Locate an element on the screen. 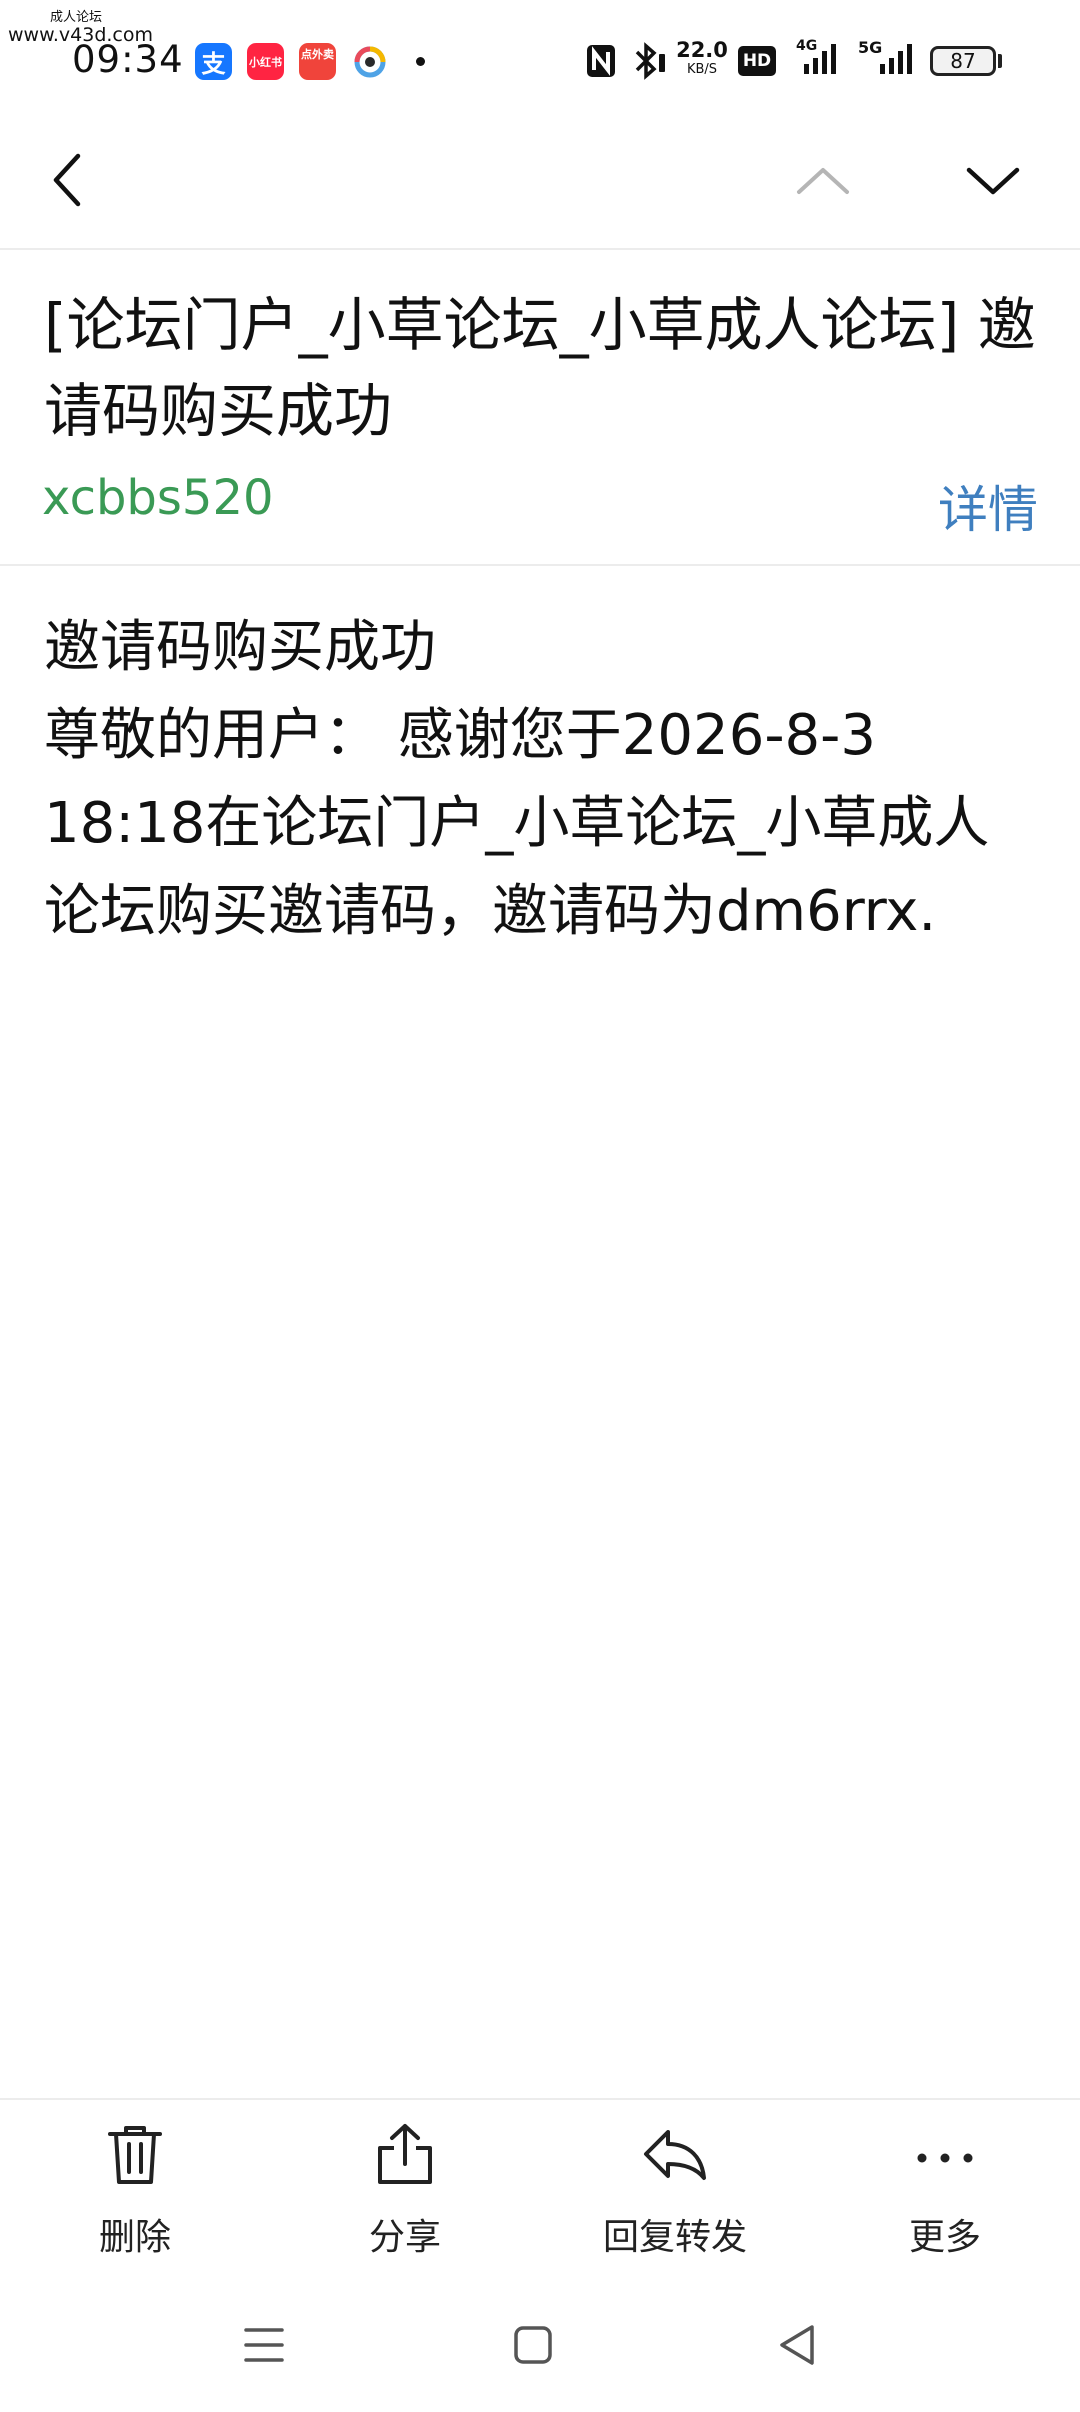 The image size is (1080, 2412). sender-name: xcbbs520 is located at coordinates (158, 498).